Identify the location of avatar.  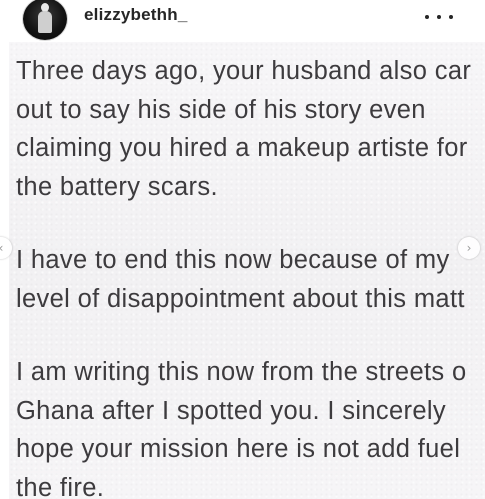
(45, 20).